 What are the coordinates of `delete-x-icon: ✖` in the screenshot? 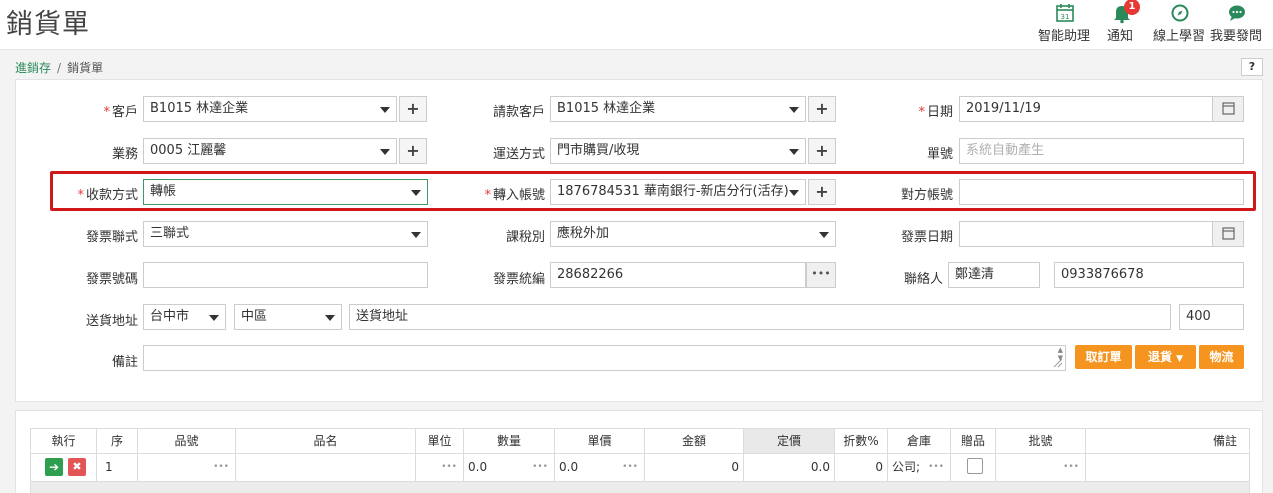 It's located at (77, 467).